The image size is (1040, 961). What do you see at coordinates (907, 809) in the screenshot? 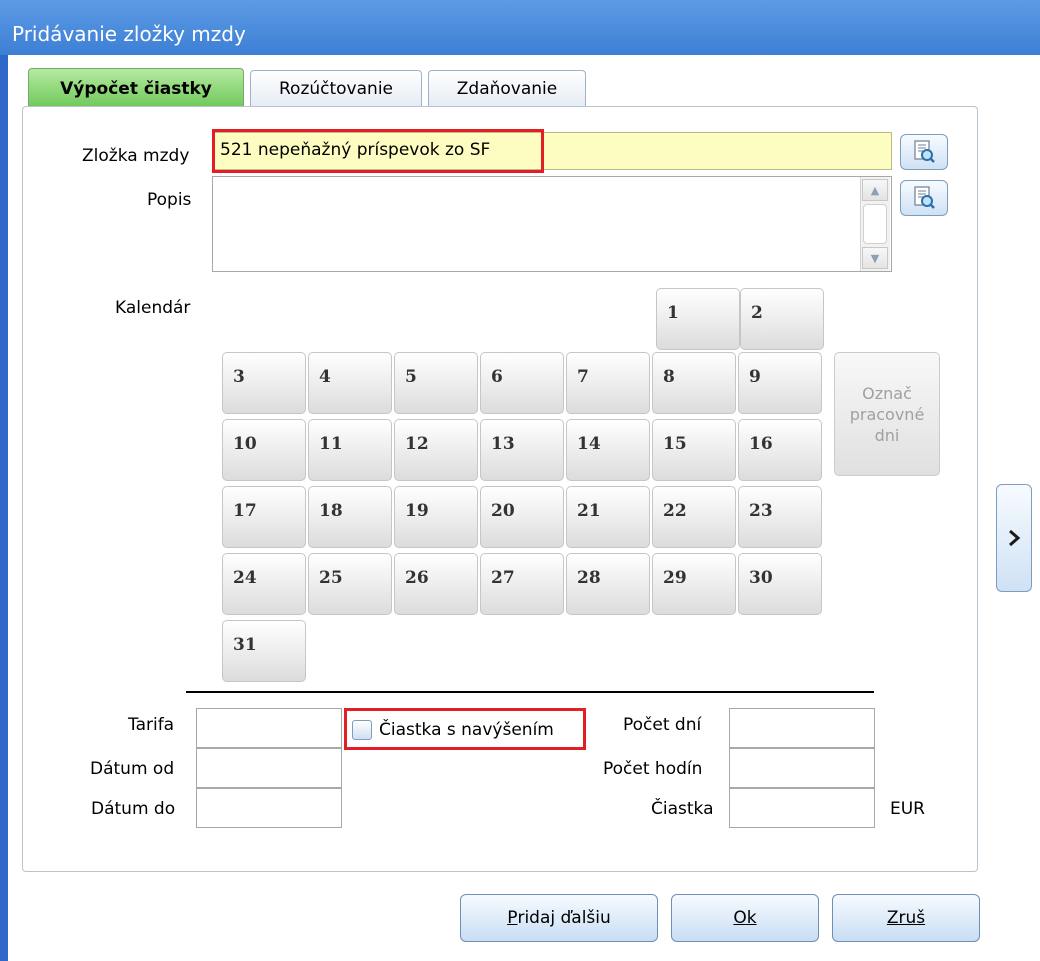
I see `currency-label: EUR` at bounding box center [907, 809].